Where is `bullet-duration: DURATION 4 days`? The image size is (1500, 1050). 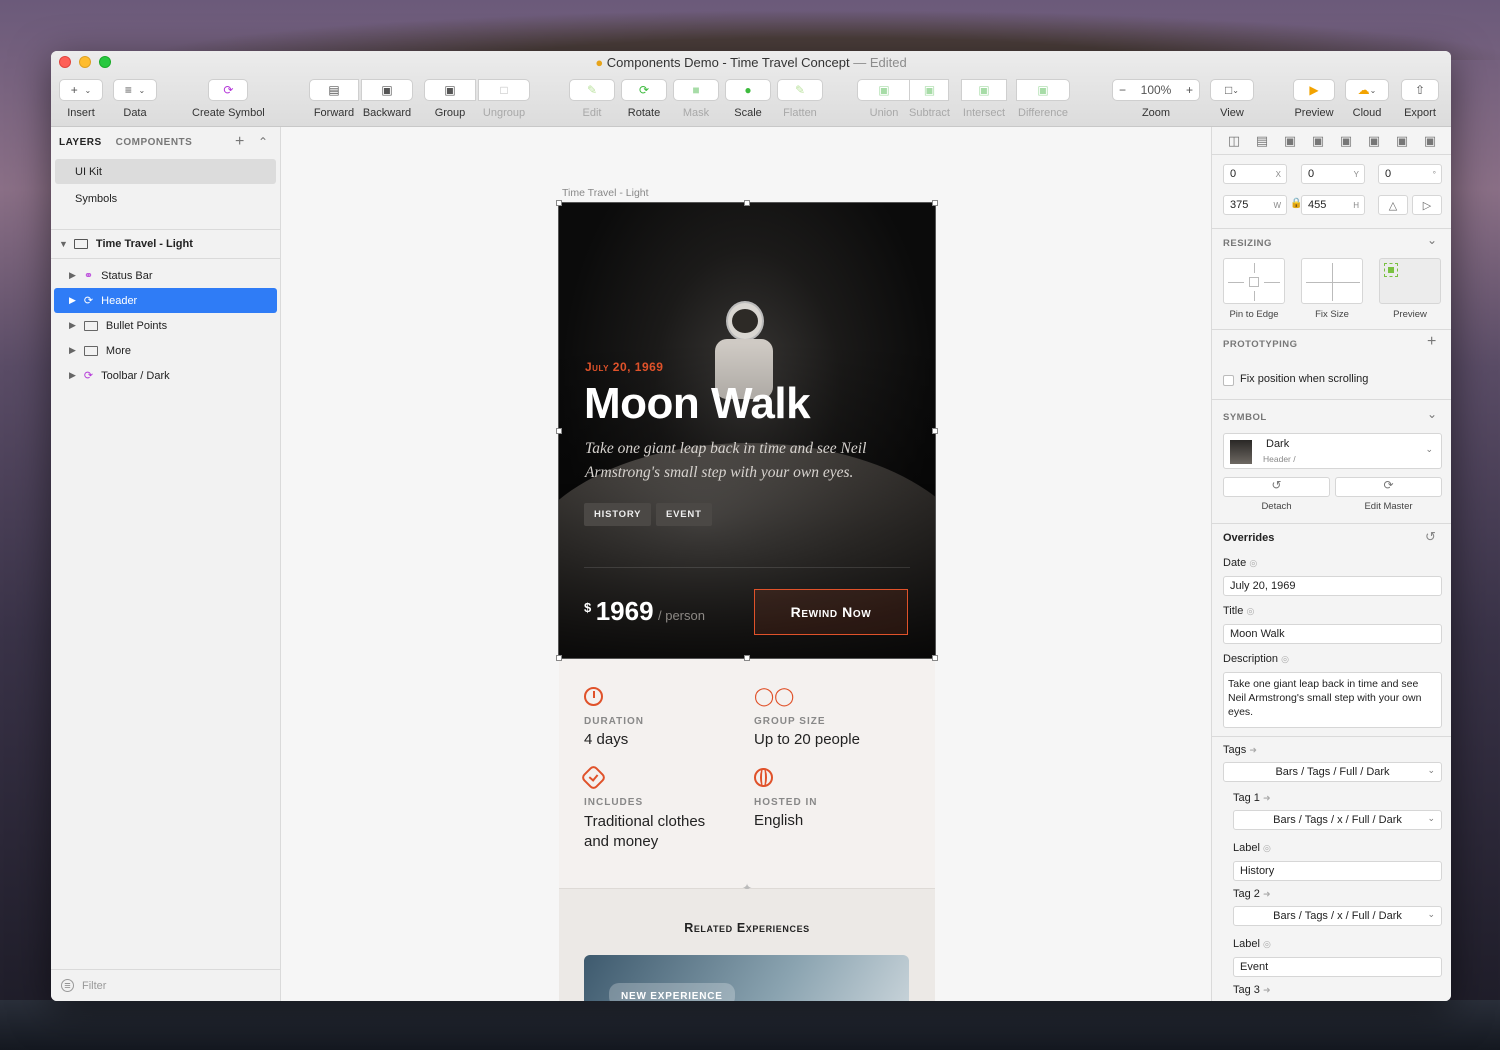
bullet-duration: DURATION 4 days is located at coordinates (614, 717).